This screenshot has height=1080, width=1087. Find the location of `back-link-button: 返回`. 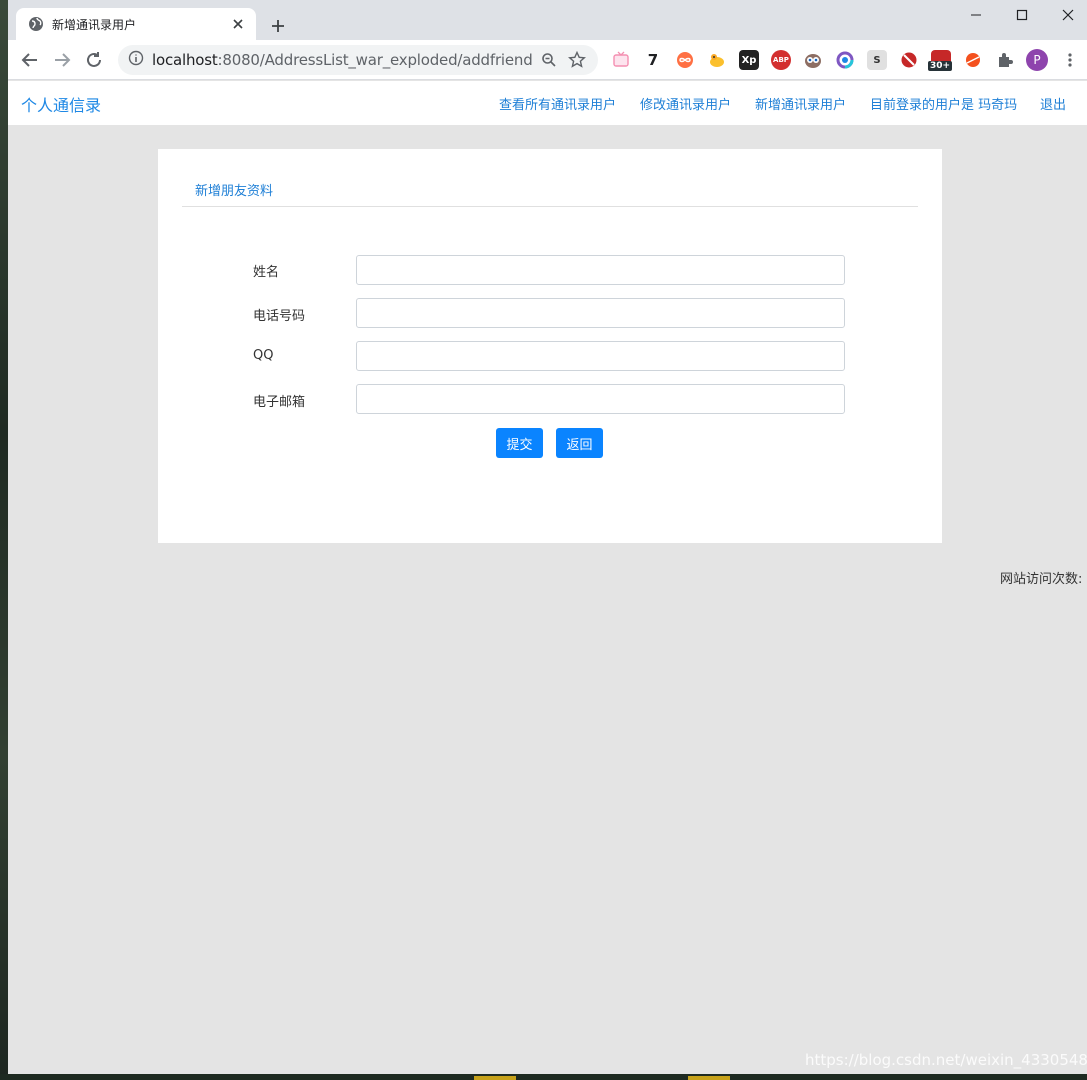

back-link-button: 返回 is located at coordinates (579, 443).